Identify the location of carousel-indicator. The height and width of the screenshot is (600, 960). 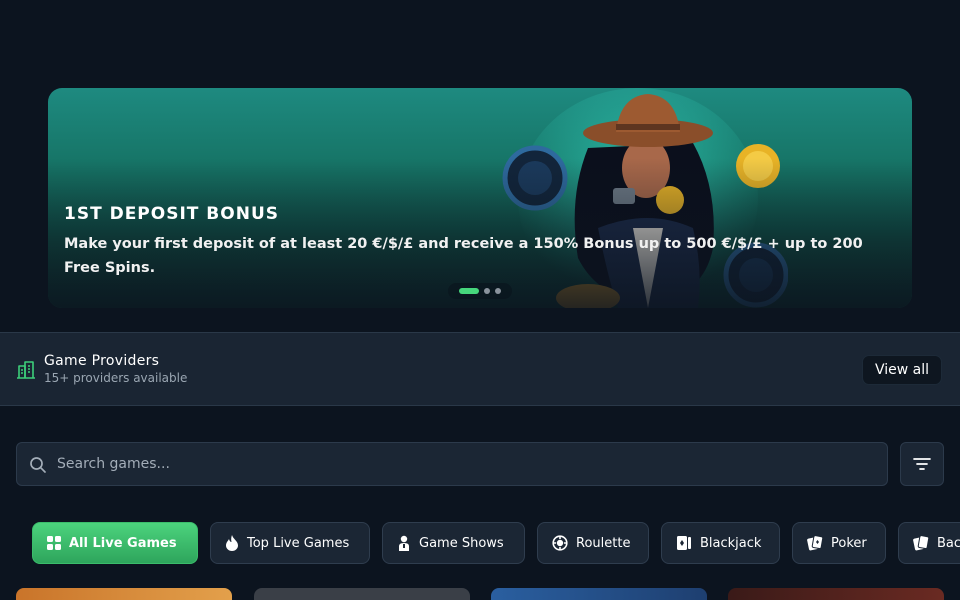
(480, 291).